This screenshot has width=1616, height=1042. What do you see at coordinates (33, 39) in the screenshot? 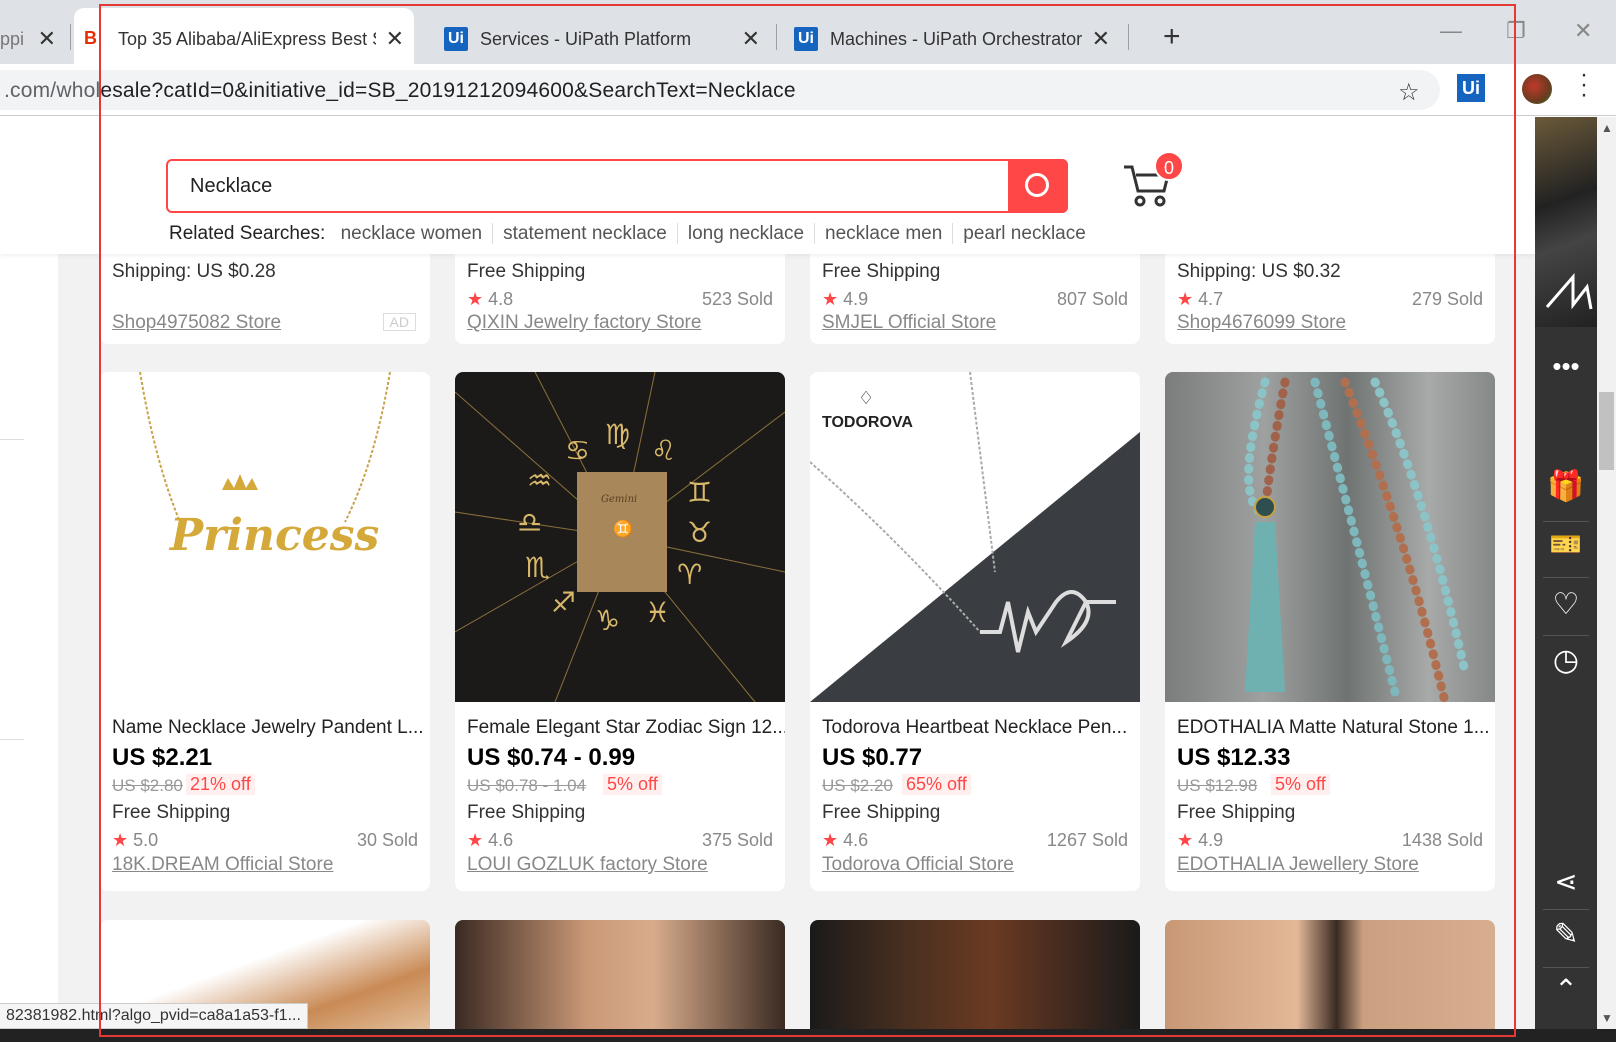
I see `tab-0: ppi ✕` at bounding box center [33, 39].